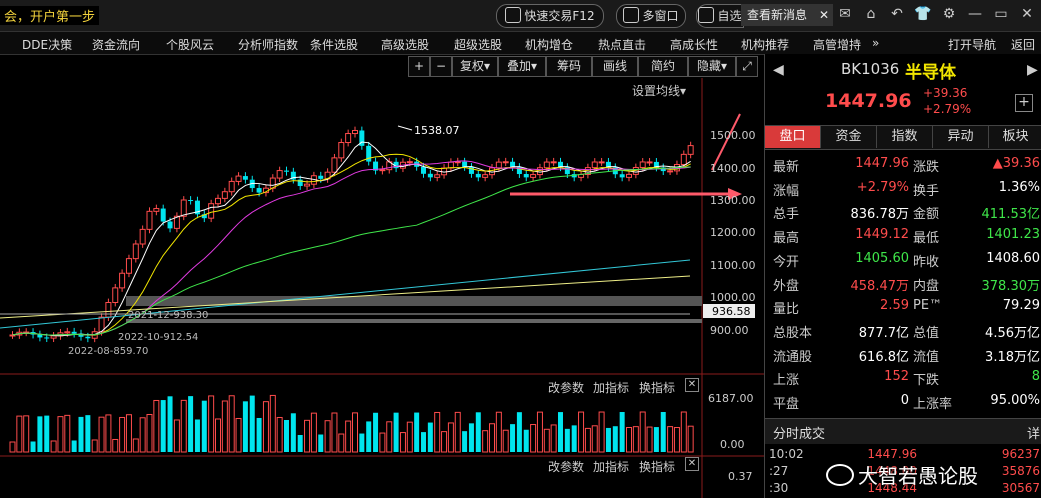 The image size is (1041, 498). Describe the element at coordinates (1027, 14) in the screenshot. I see `window-close-icon: ✕` at that location.